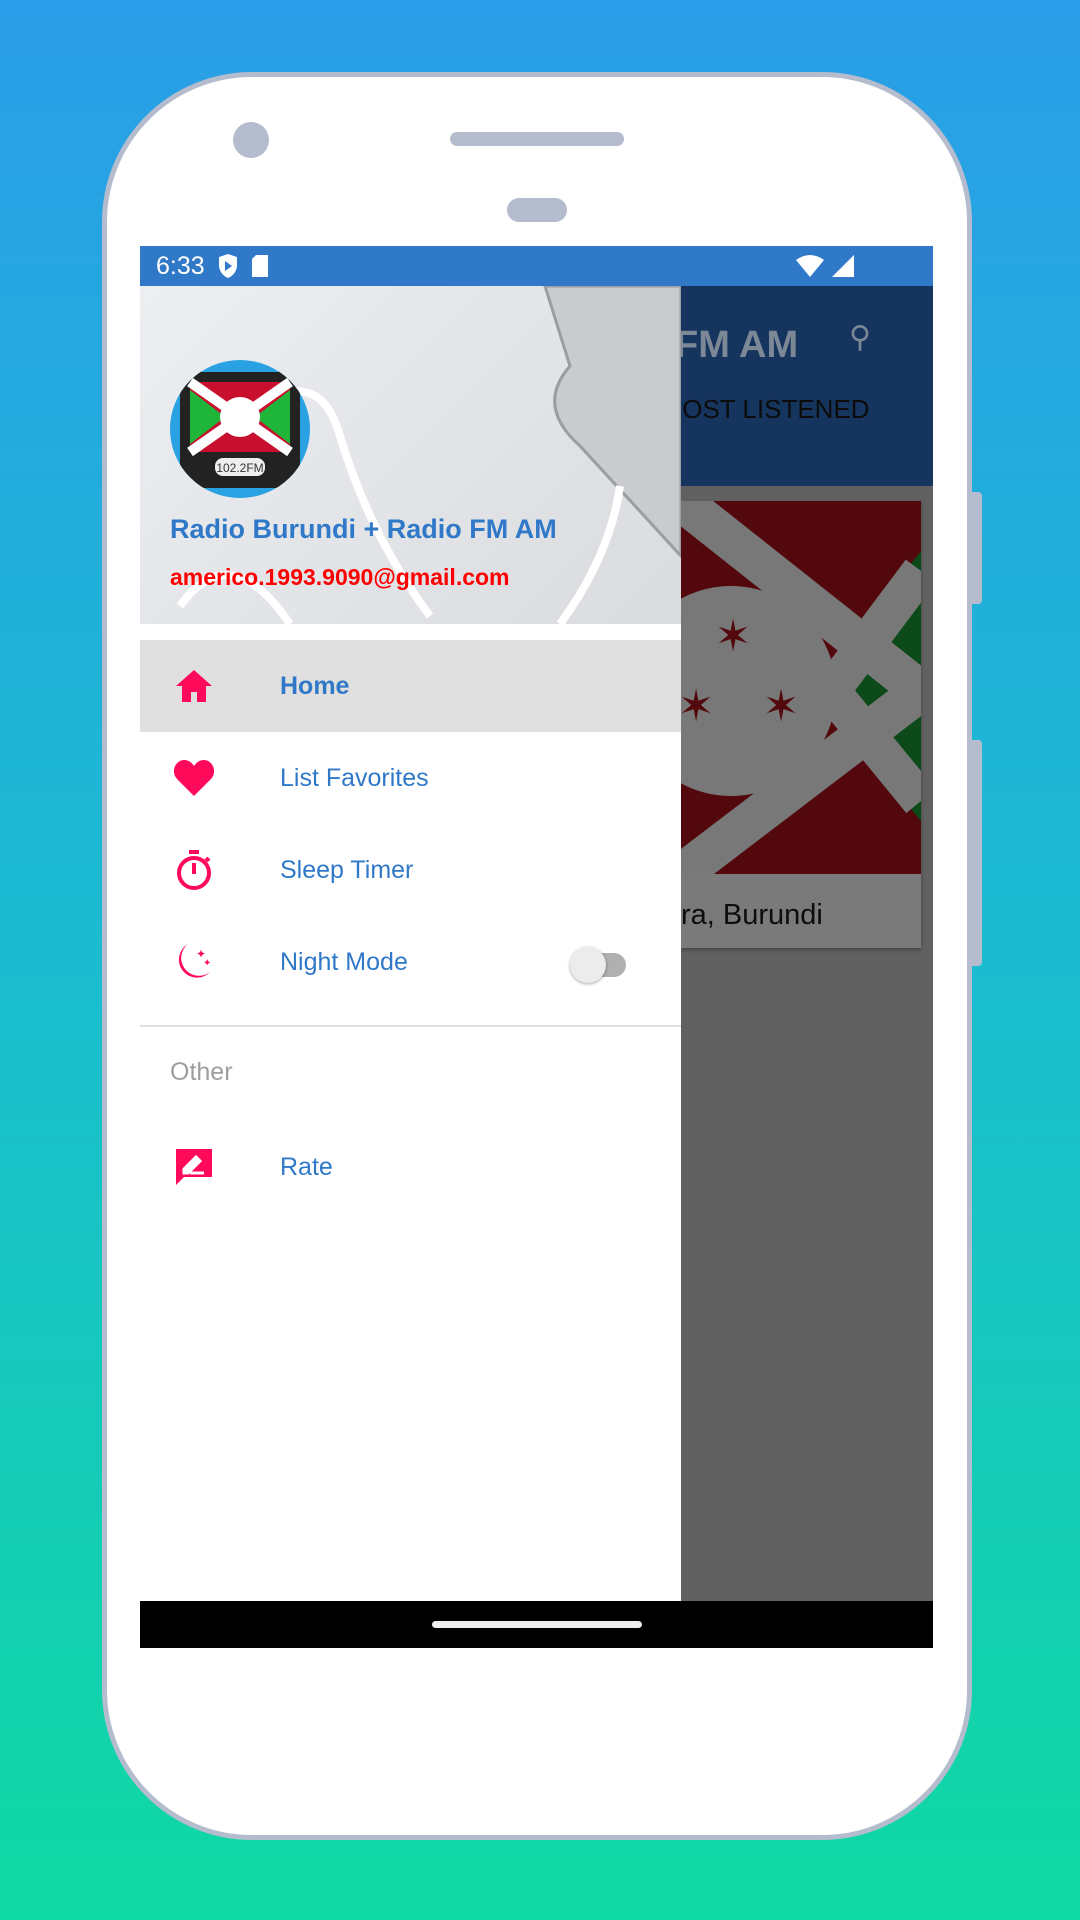 The height and width of the screenshot is (1920, 1080). I want to click on front-camera, so click(251, 140).